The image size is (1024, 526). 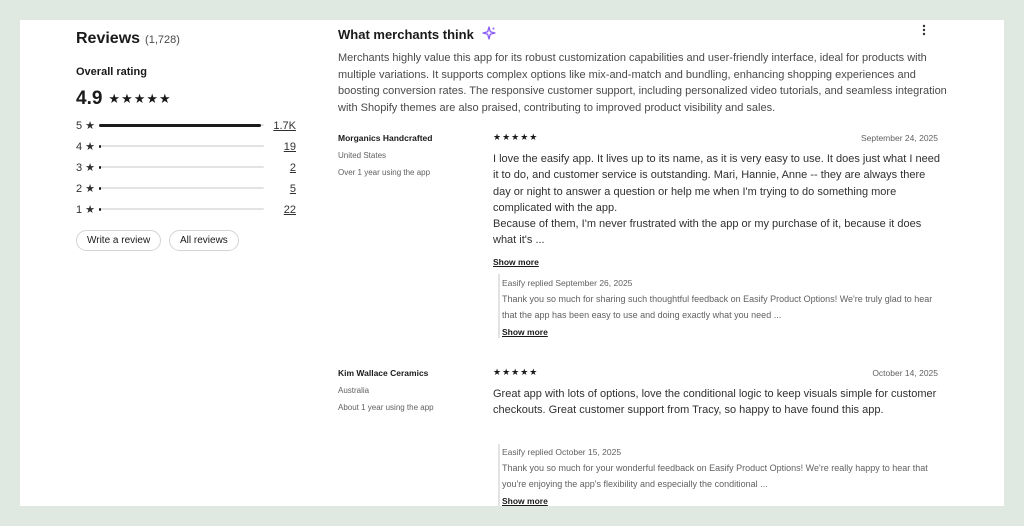 I want to click on review-date: October 14, 2025, so click(x=905, y=373).